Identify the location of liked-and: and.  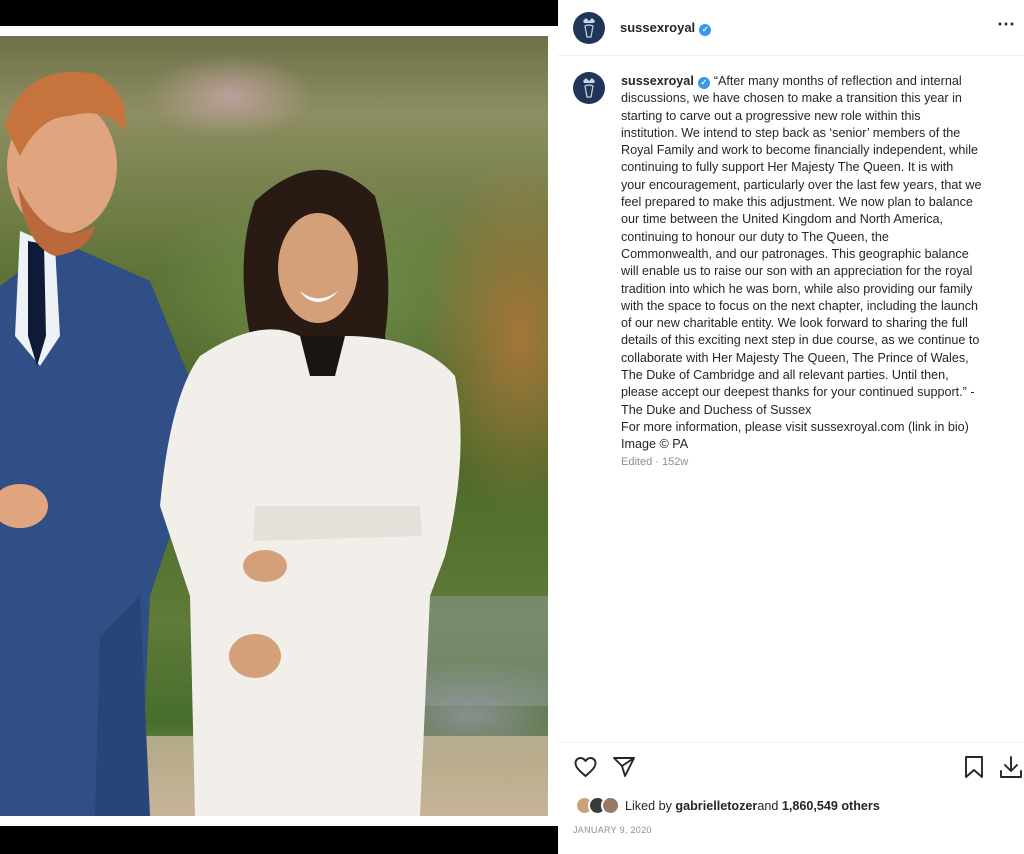
(768, 806).